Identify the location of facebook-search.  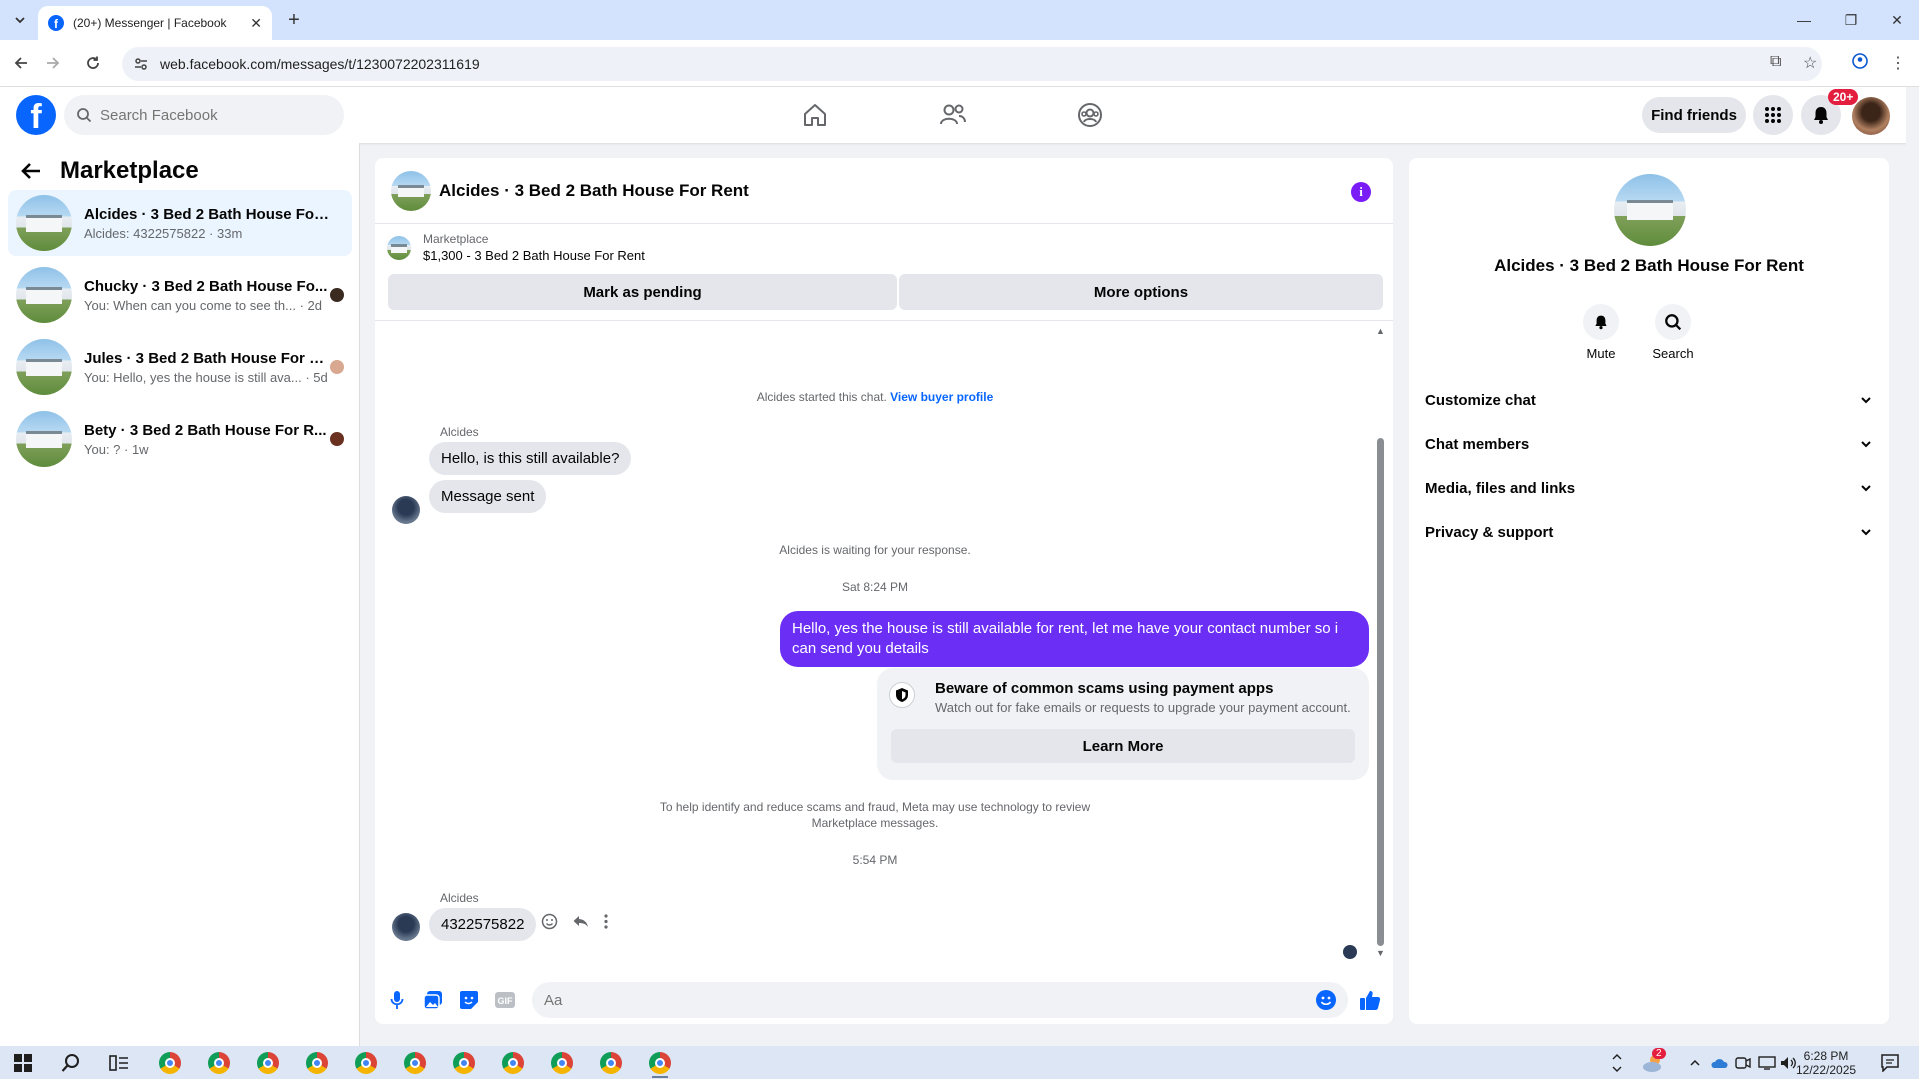
(204, 115).